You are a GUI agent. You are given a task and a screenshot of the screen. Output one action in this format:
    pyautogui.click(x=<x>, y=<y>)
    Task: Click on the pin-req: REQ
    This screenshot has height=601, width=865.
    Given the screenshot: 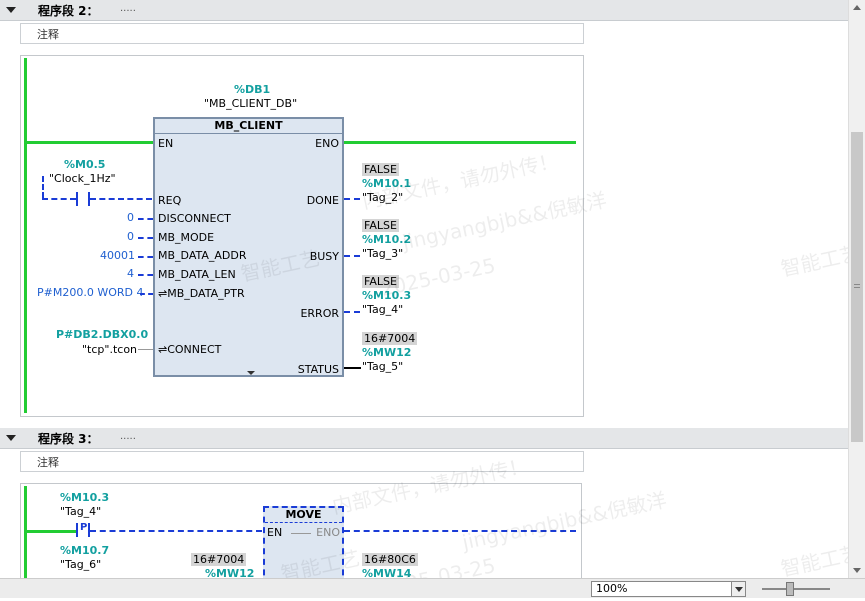 What is the action you would take?
    pyautogui.click(x=170, y=200)
    